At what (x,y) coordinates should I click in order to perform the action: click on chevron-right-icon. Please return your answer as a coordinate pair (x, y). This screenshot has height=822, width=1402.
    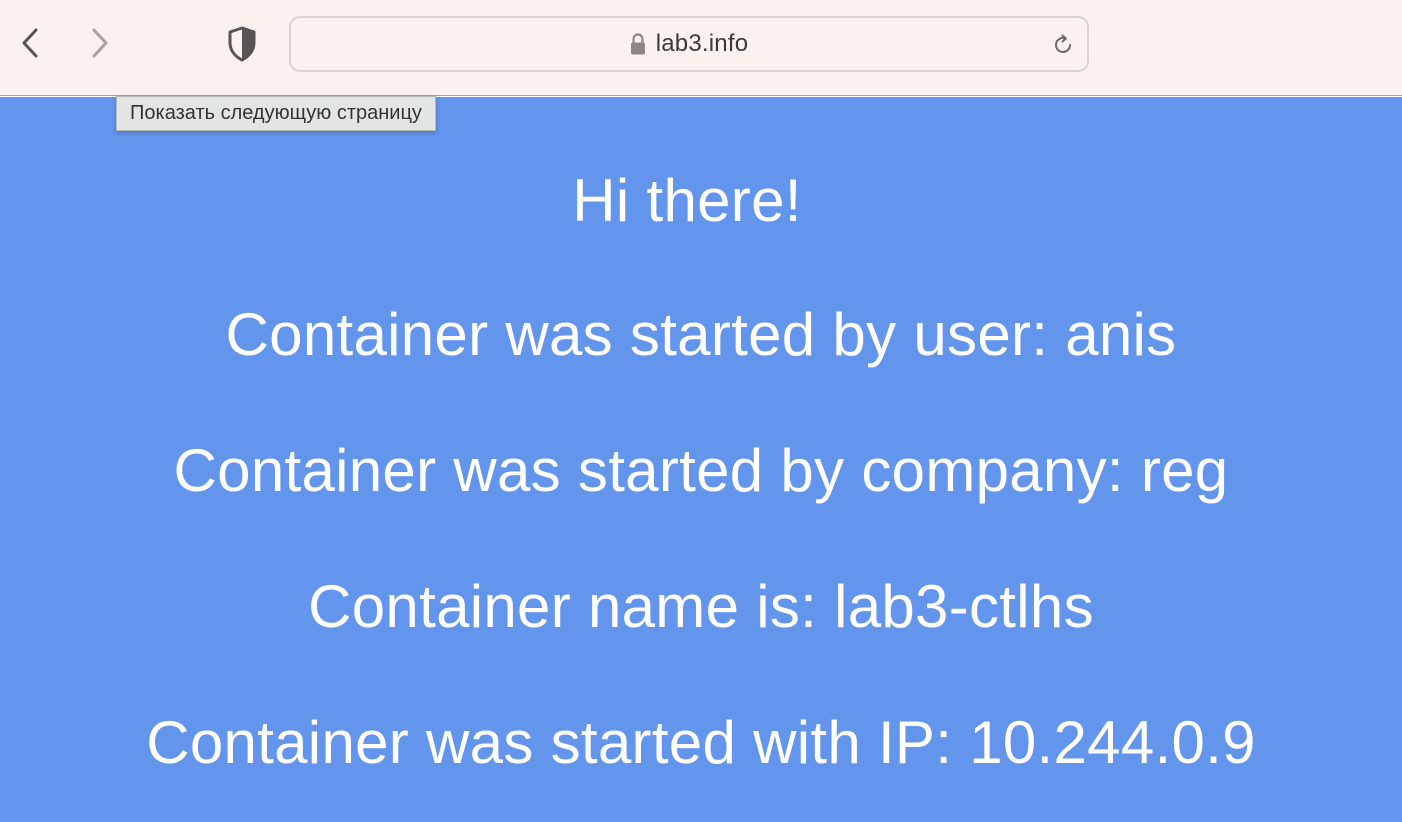
    Looking at the image, I should click on (100, 43).